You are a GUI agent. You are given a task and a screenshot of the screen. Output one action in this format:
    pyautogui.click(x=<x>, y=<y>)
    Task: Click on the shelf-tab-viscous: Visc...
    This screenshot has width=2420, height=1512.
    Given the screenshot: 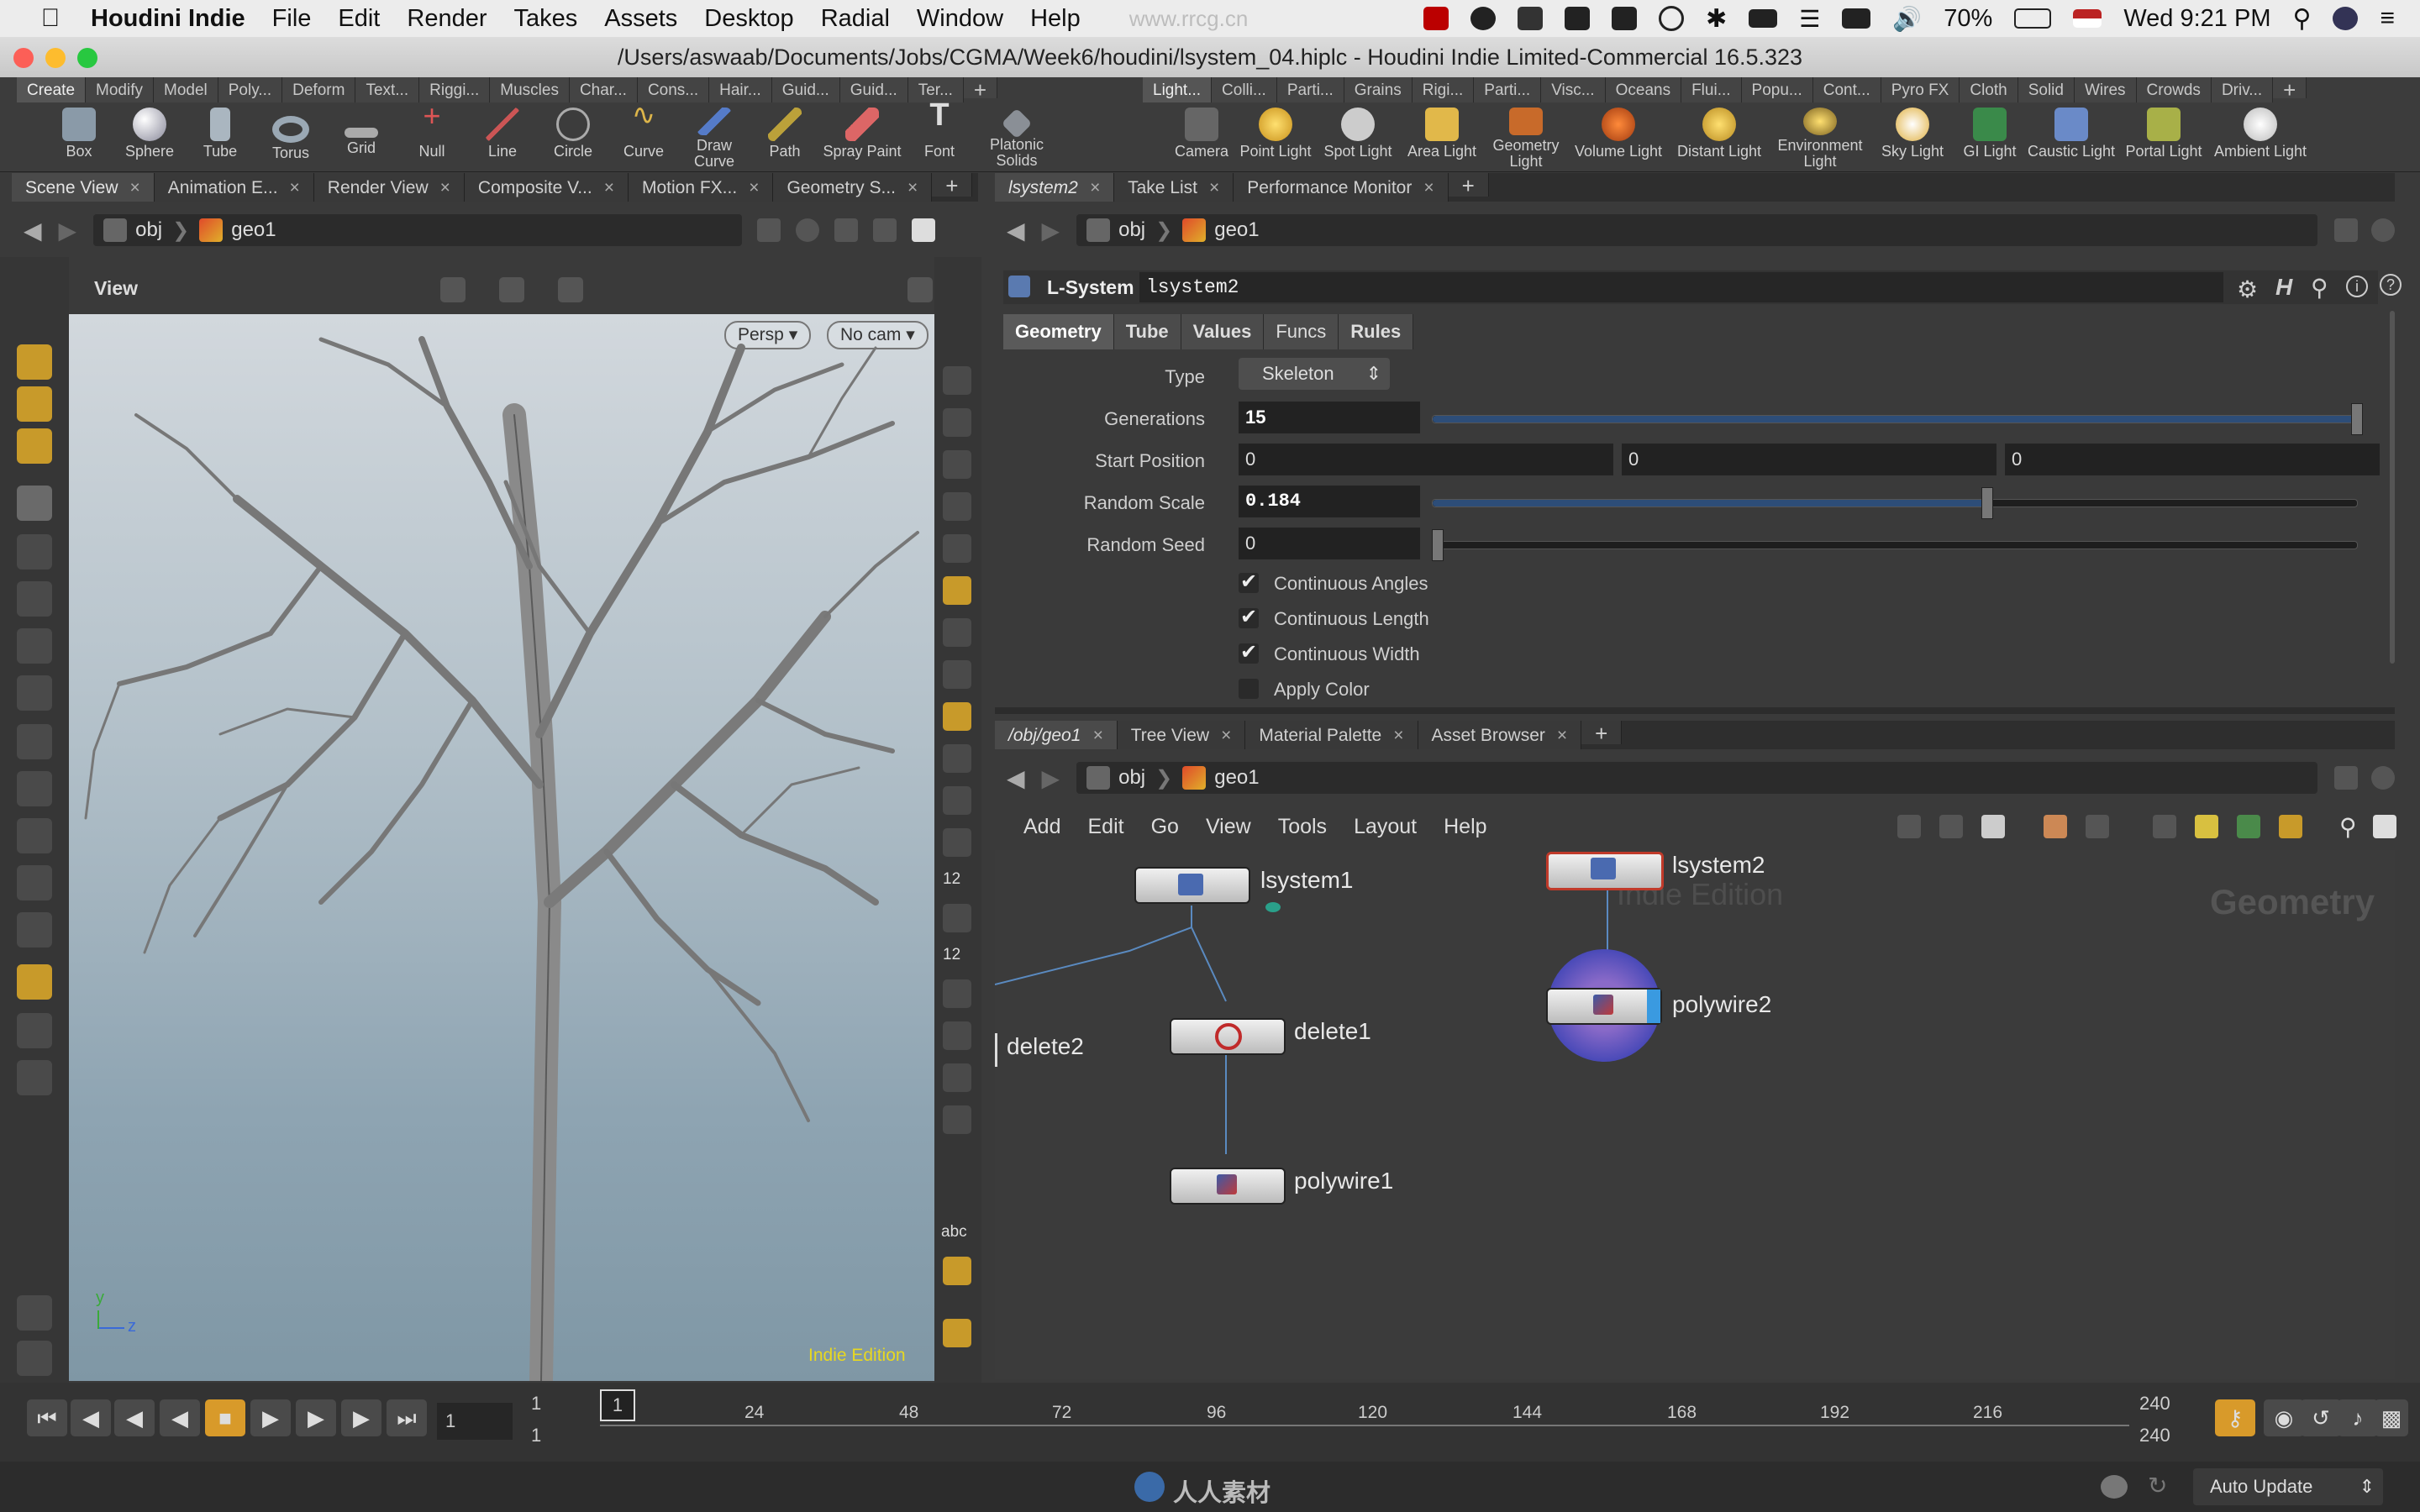 What is the action you would take?
    pyautogui.click(x=1573, y=89)
    